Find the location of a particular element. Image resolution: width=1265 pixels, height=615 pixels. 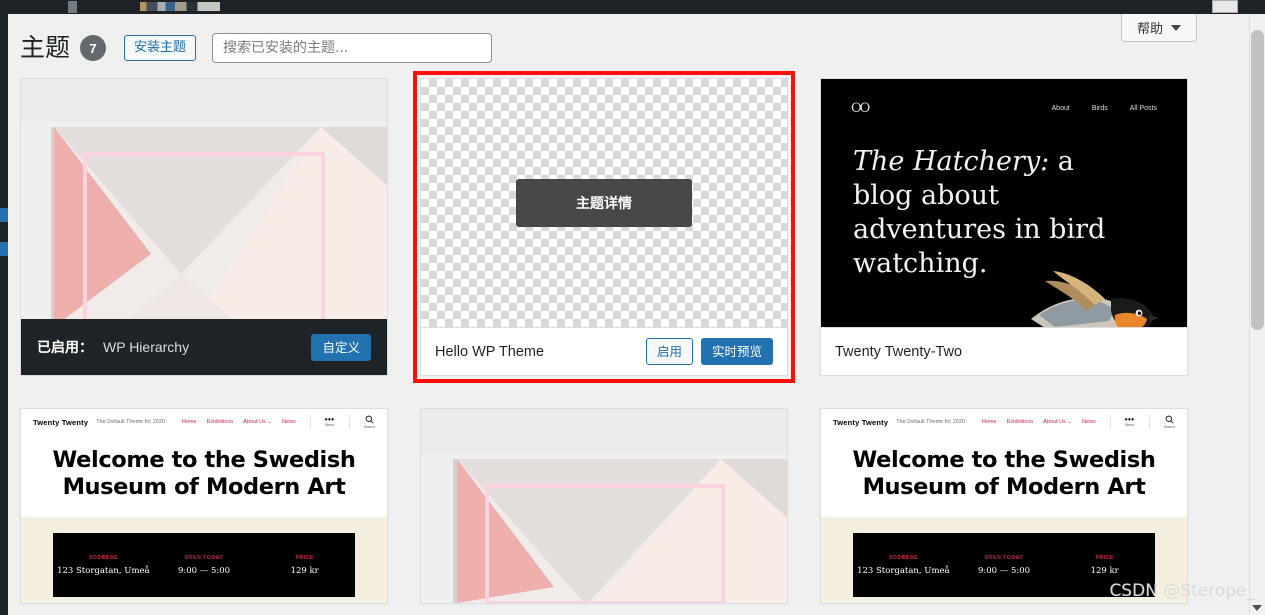

tt-info-address-label: ADDRESS is located at coordinates (903, 557).